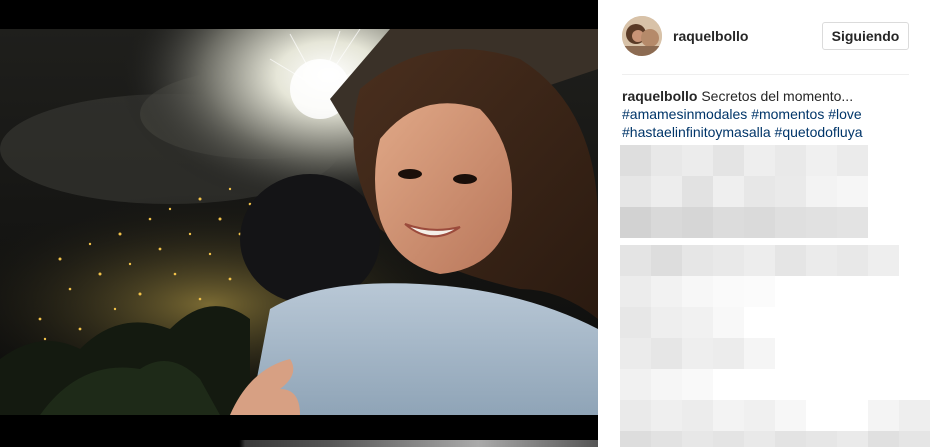  Describe the element at coordinates (787, 114) in the screenshot. I see `hashtag-link: #momentos` at that location.